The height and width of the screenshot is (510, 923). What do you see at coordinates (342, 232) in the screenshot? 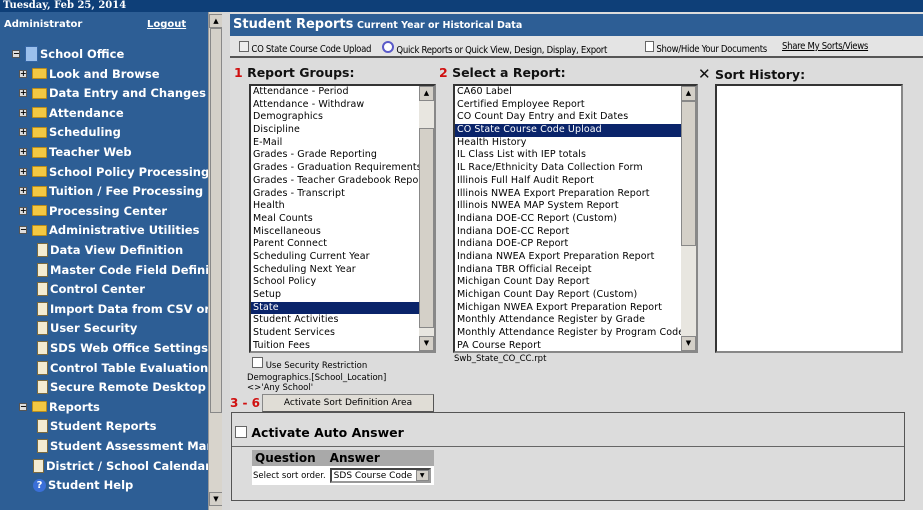
I see `list-item: Miscellaneous` at bounding box center [342, 232].